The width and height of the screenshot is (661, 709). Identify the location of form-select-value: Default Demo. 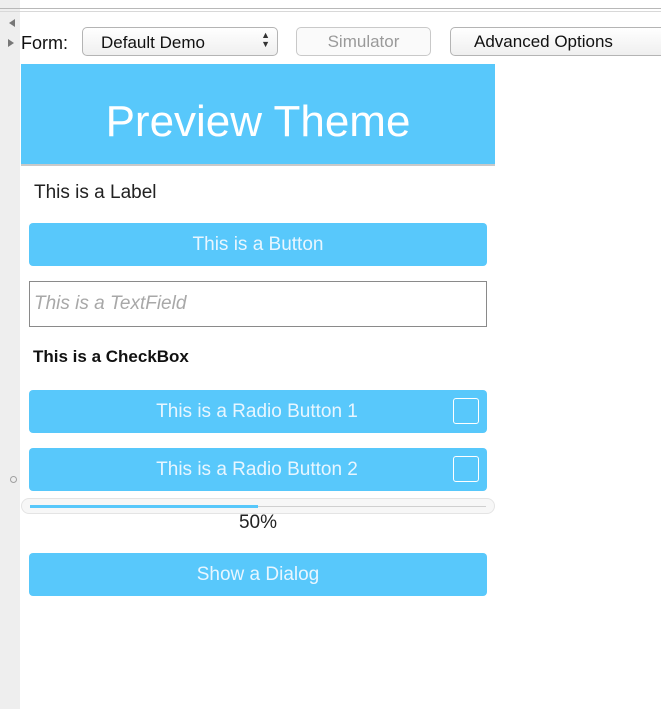
(153, 42).